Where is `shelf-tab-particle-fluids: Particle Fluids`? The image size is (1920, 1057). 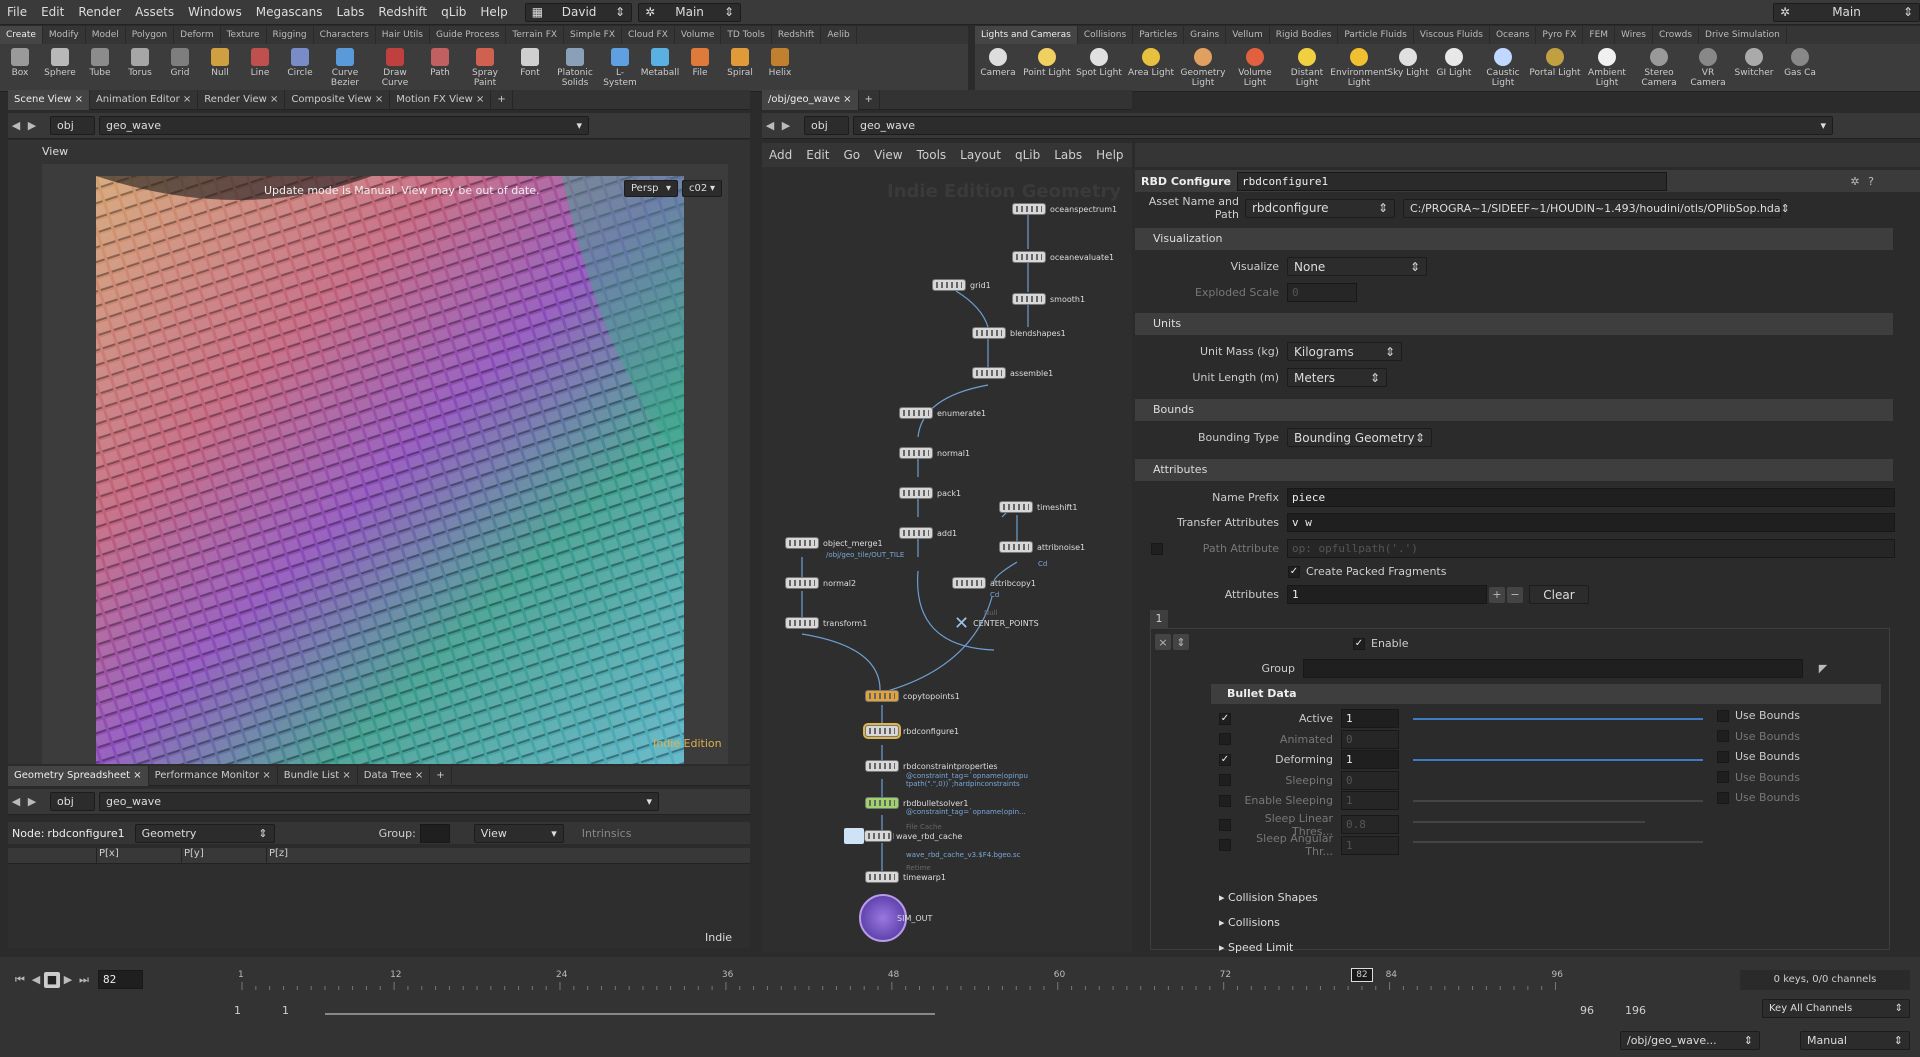 shelf-tab-particle-fluids: Particle Fluids is located at coordinates (1376, 35).